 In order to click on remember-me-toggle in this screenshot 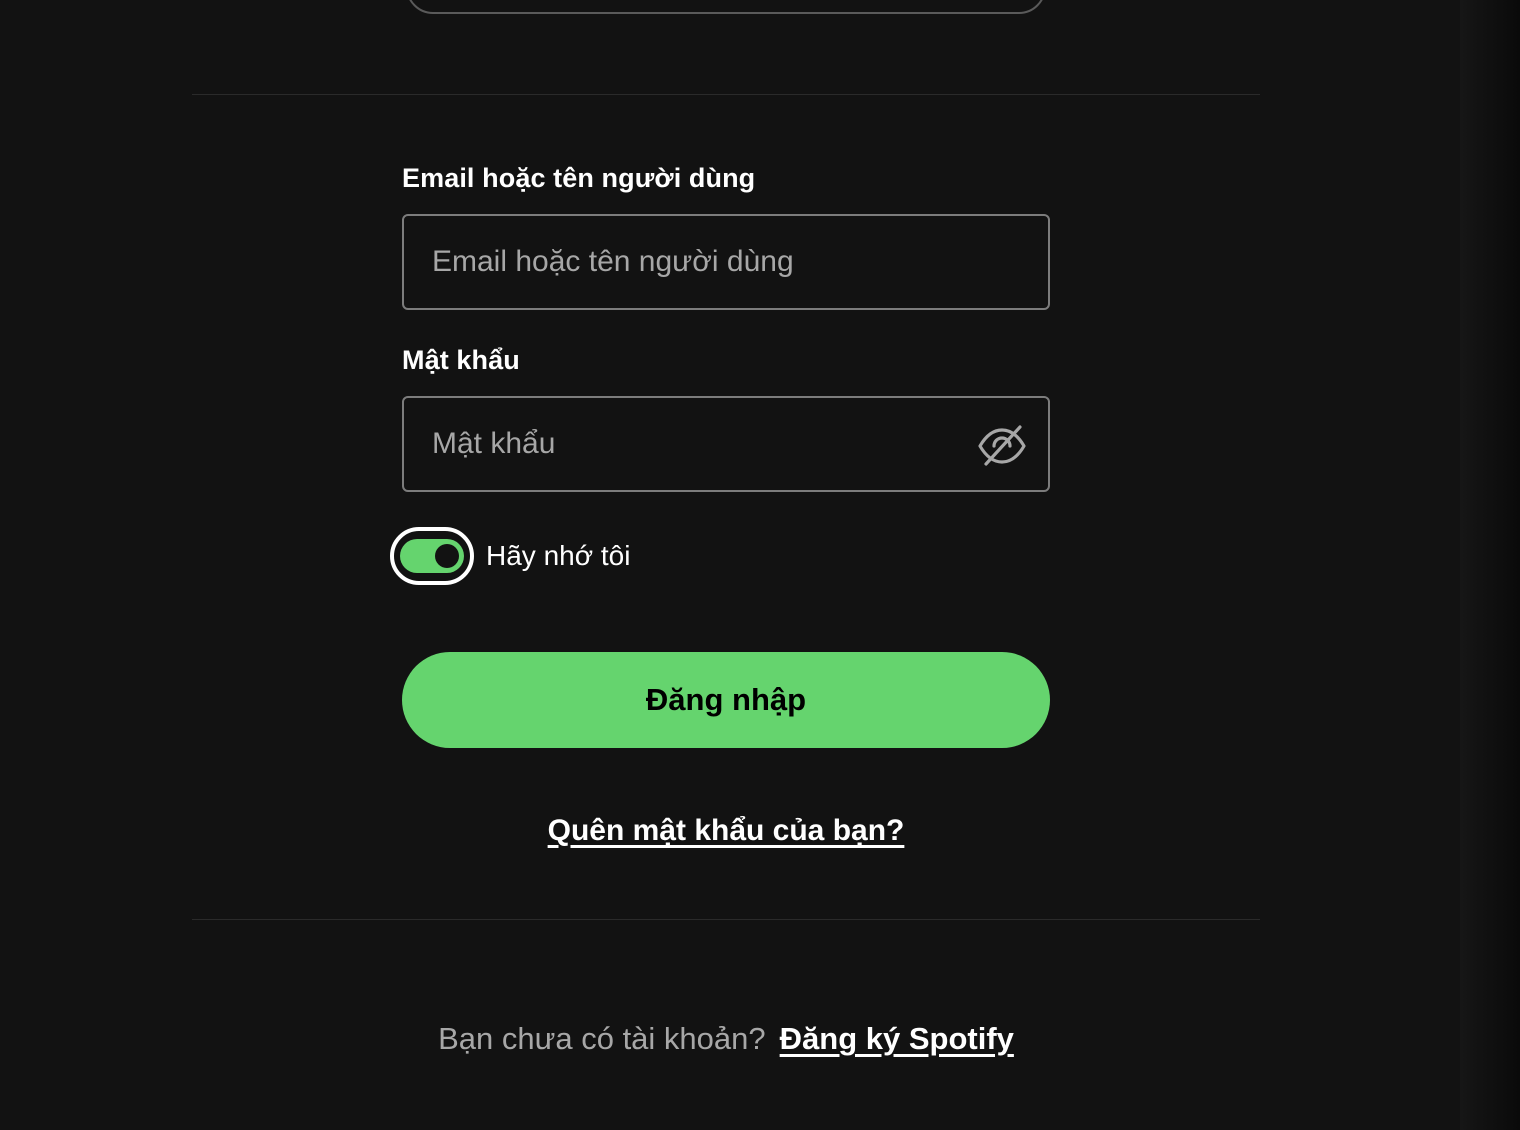, I will do `click(432, 556)`.